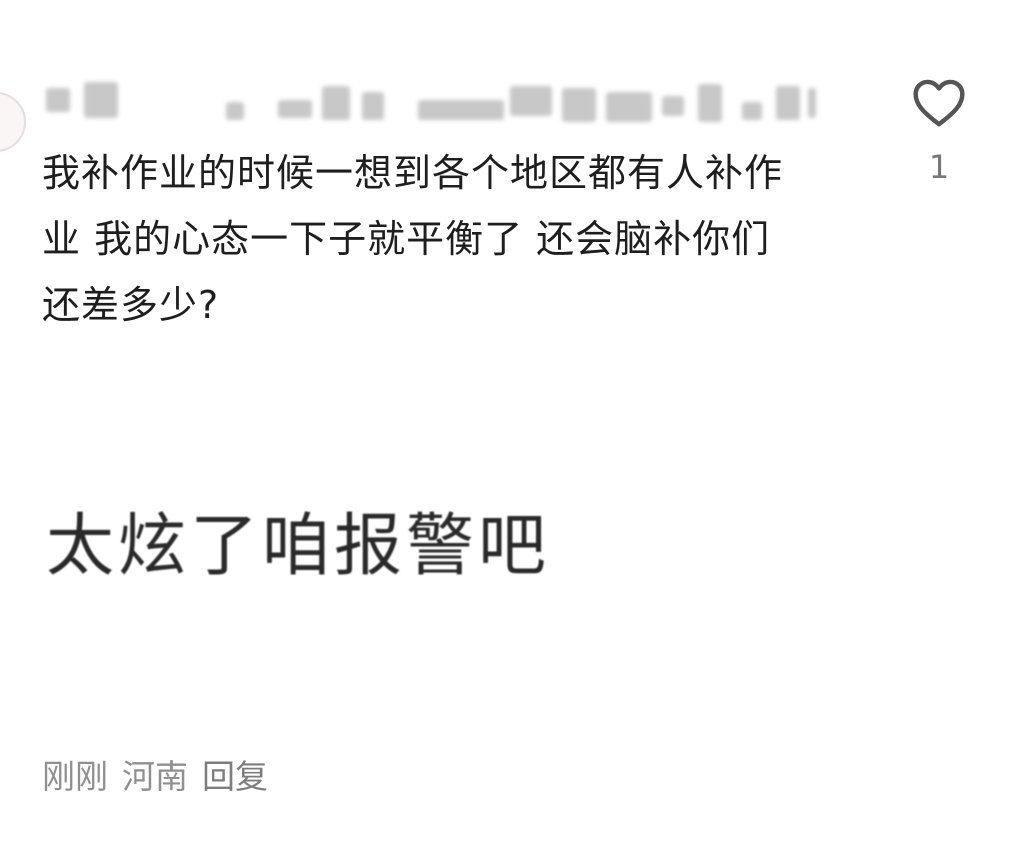 This screenshot has width=1018, height=844. What do you see at coordinates (235, 774) in the screenshot?
I see `reply-button: 回复` at bounding box center [235, 774].